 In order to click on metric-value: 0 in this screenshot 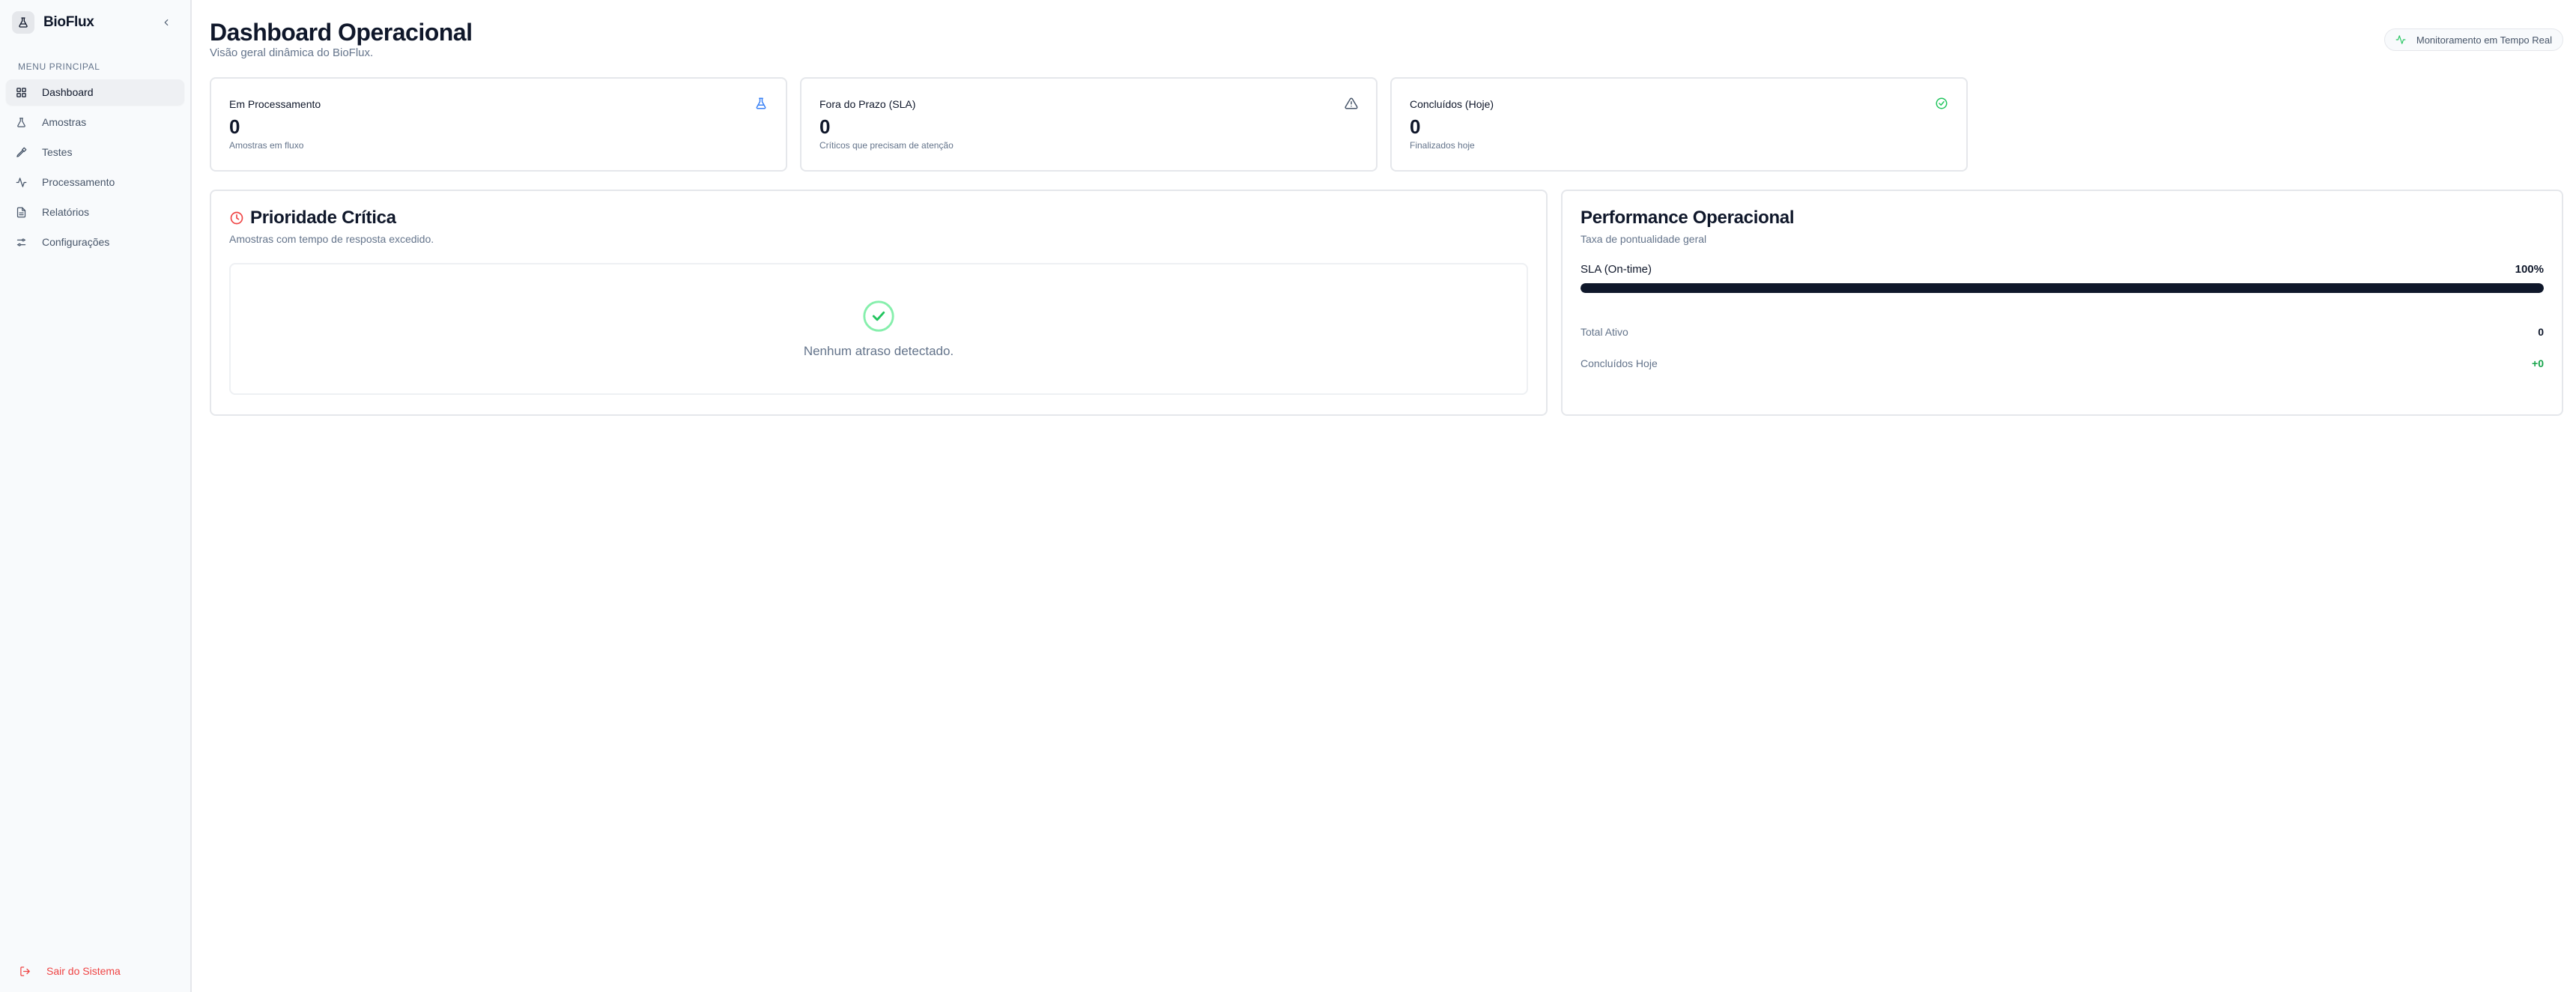, I will do `click(2541, 332)`.